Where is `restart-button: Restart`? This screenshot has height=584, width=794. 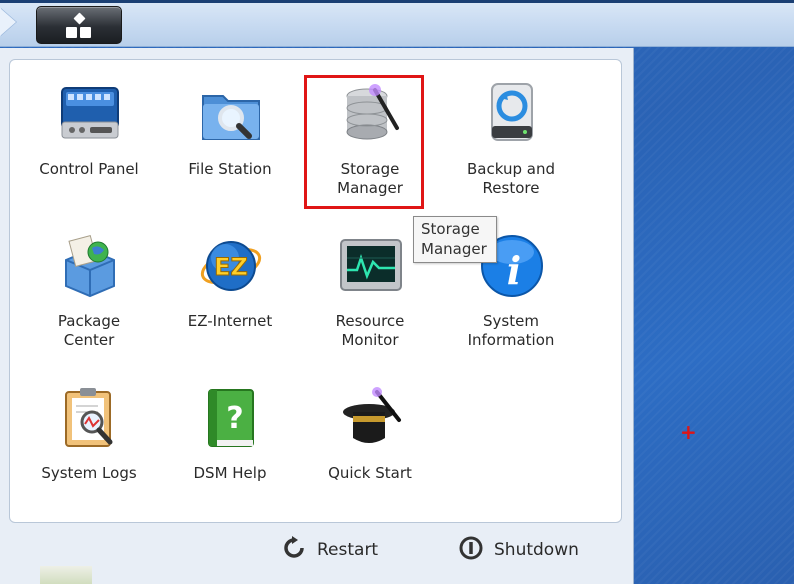 restart-button: Restart is located at coordinates (329, 550).